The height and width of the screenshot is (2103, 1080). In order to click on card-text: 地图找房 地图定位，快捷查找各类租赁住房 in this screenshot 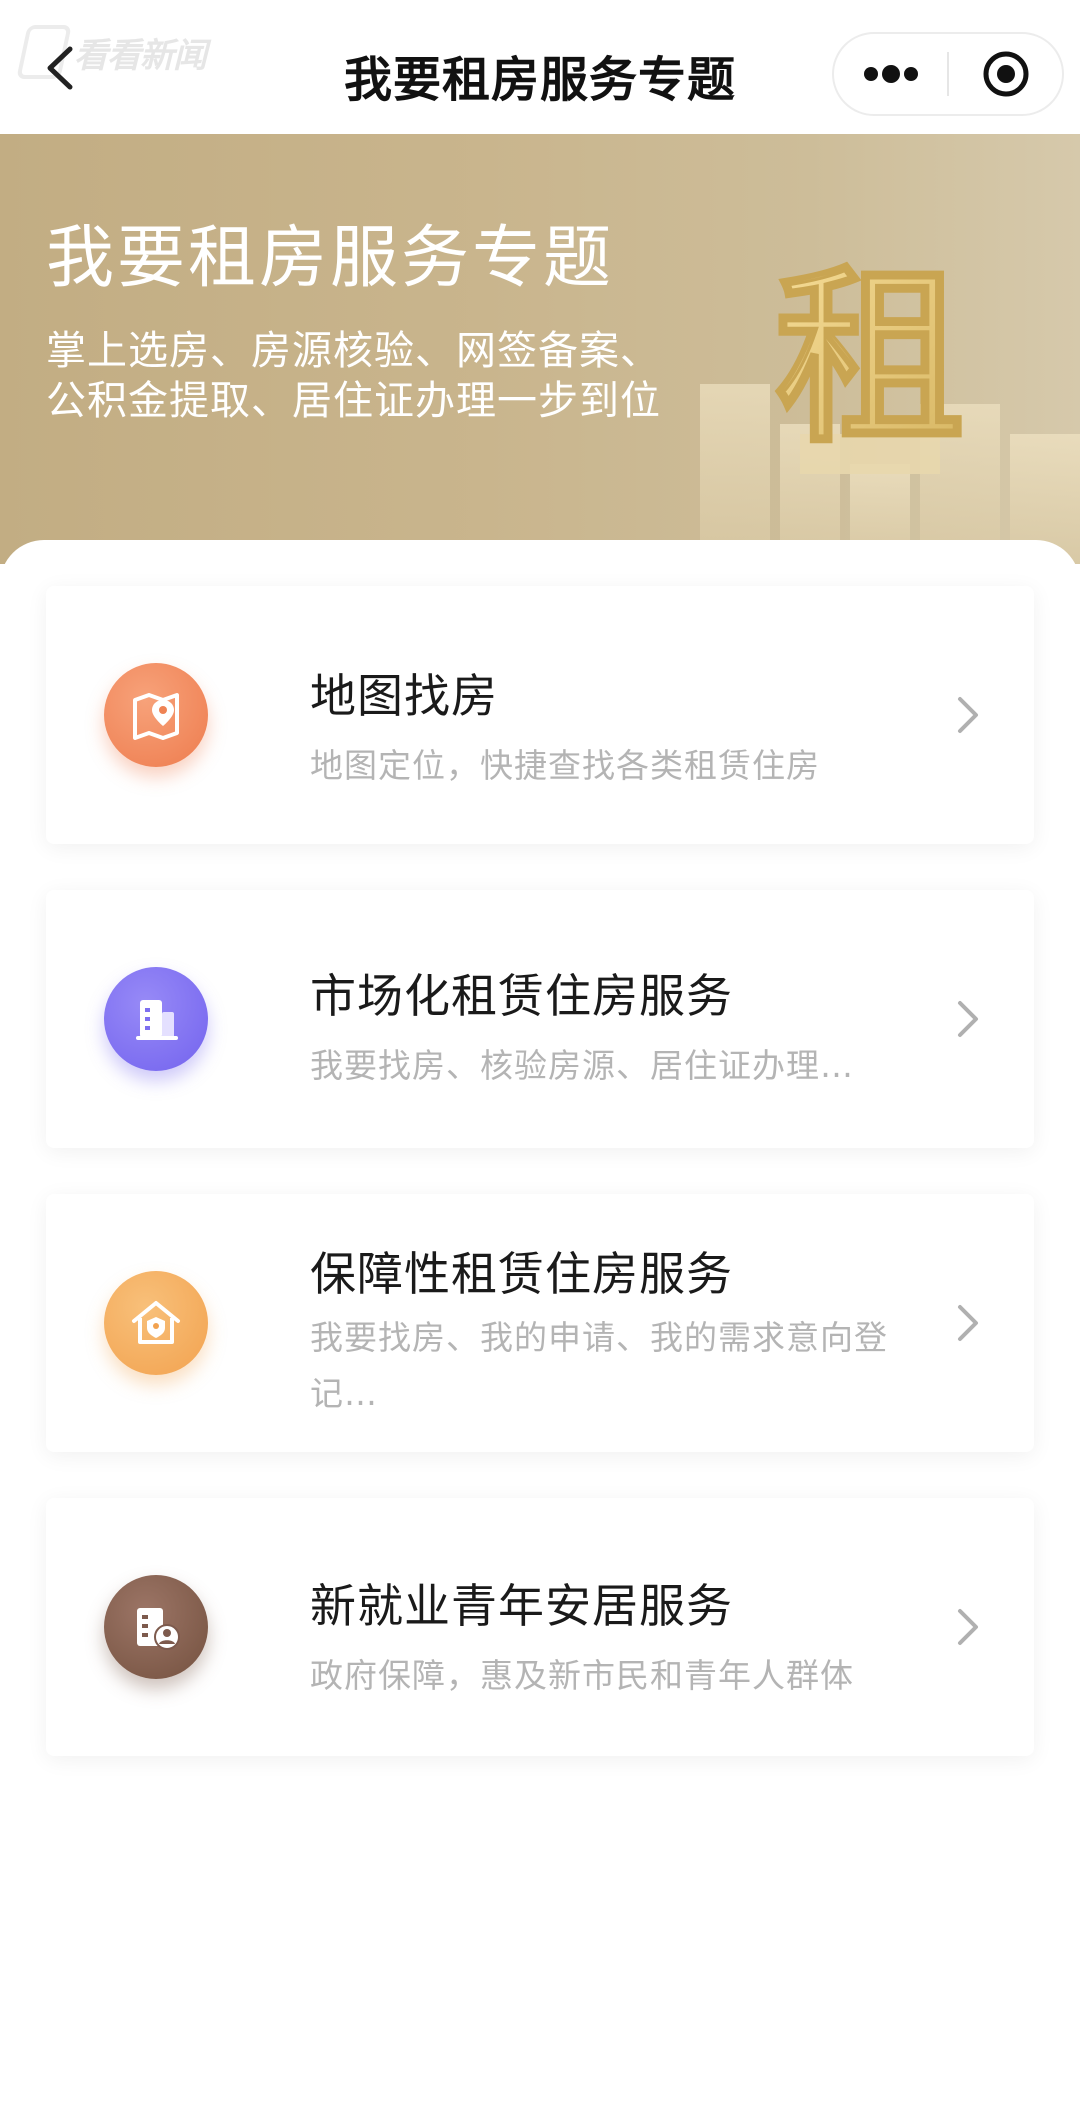, I will do `click(607, 727)`.